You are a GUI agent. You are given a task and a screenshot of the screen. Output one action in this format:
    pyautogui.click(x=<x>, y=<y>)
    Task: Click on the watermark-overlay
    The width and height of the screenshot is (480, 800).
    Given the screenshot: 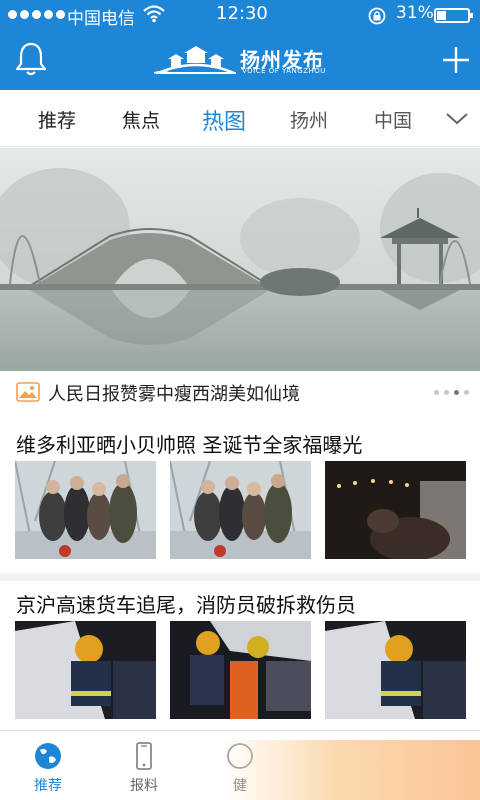 What is the action you would take?
    pyautogui.click(x=351, y=770)
    